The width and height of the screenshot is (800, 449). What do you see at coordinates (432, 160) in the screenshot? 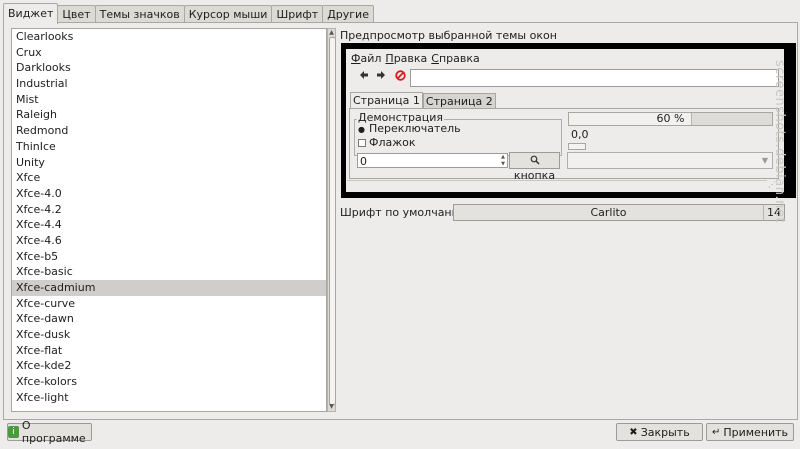
I see `spin-input: 0 ▲ ▼` at bounding box center [432, 160].